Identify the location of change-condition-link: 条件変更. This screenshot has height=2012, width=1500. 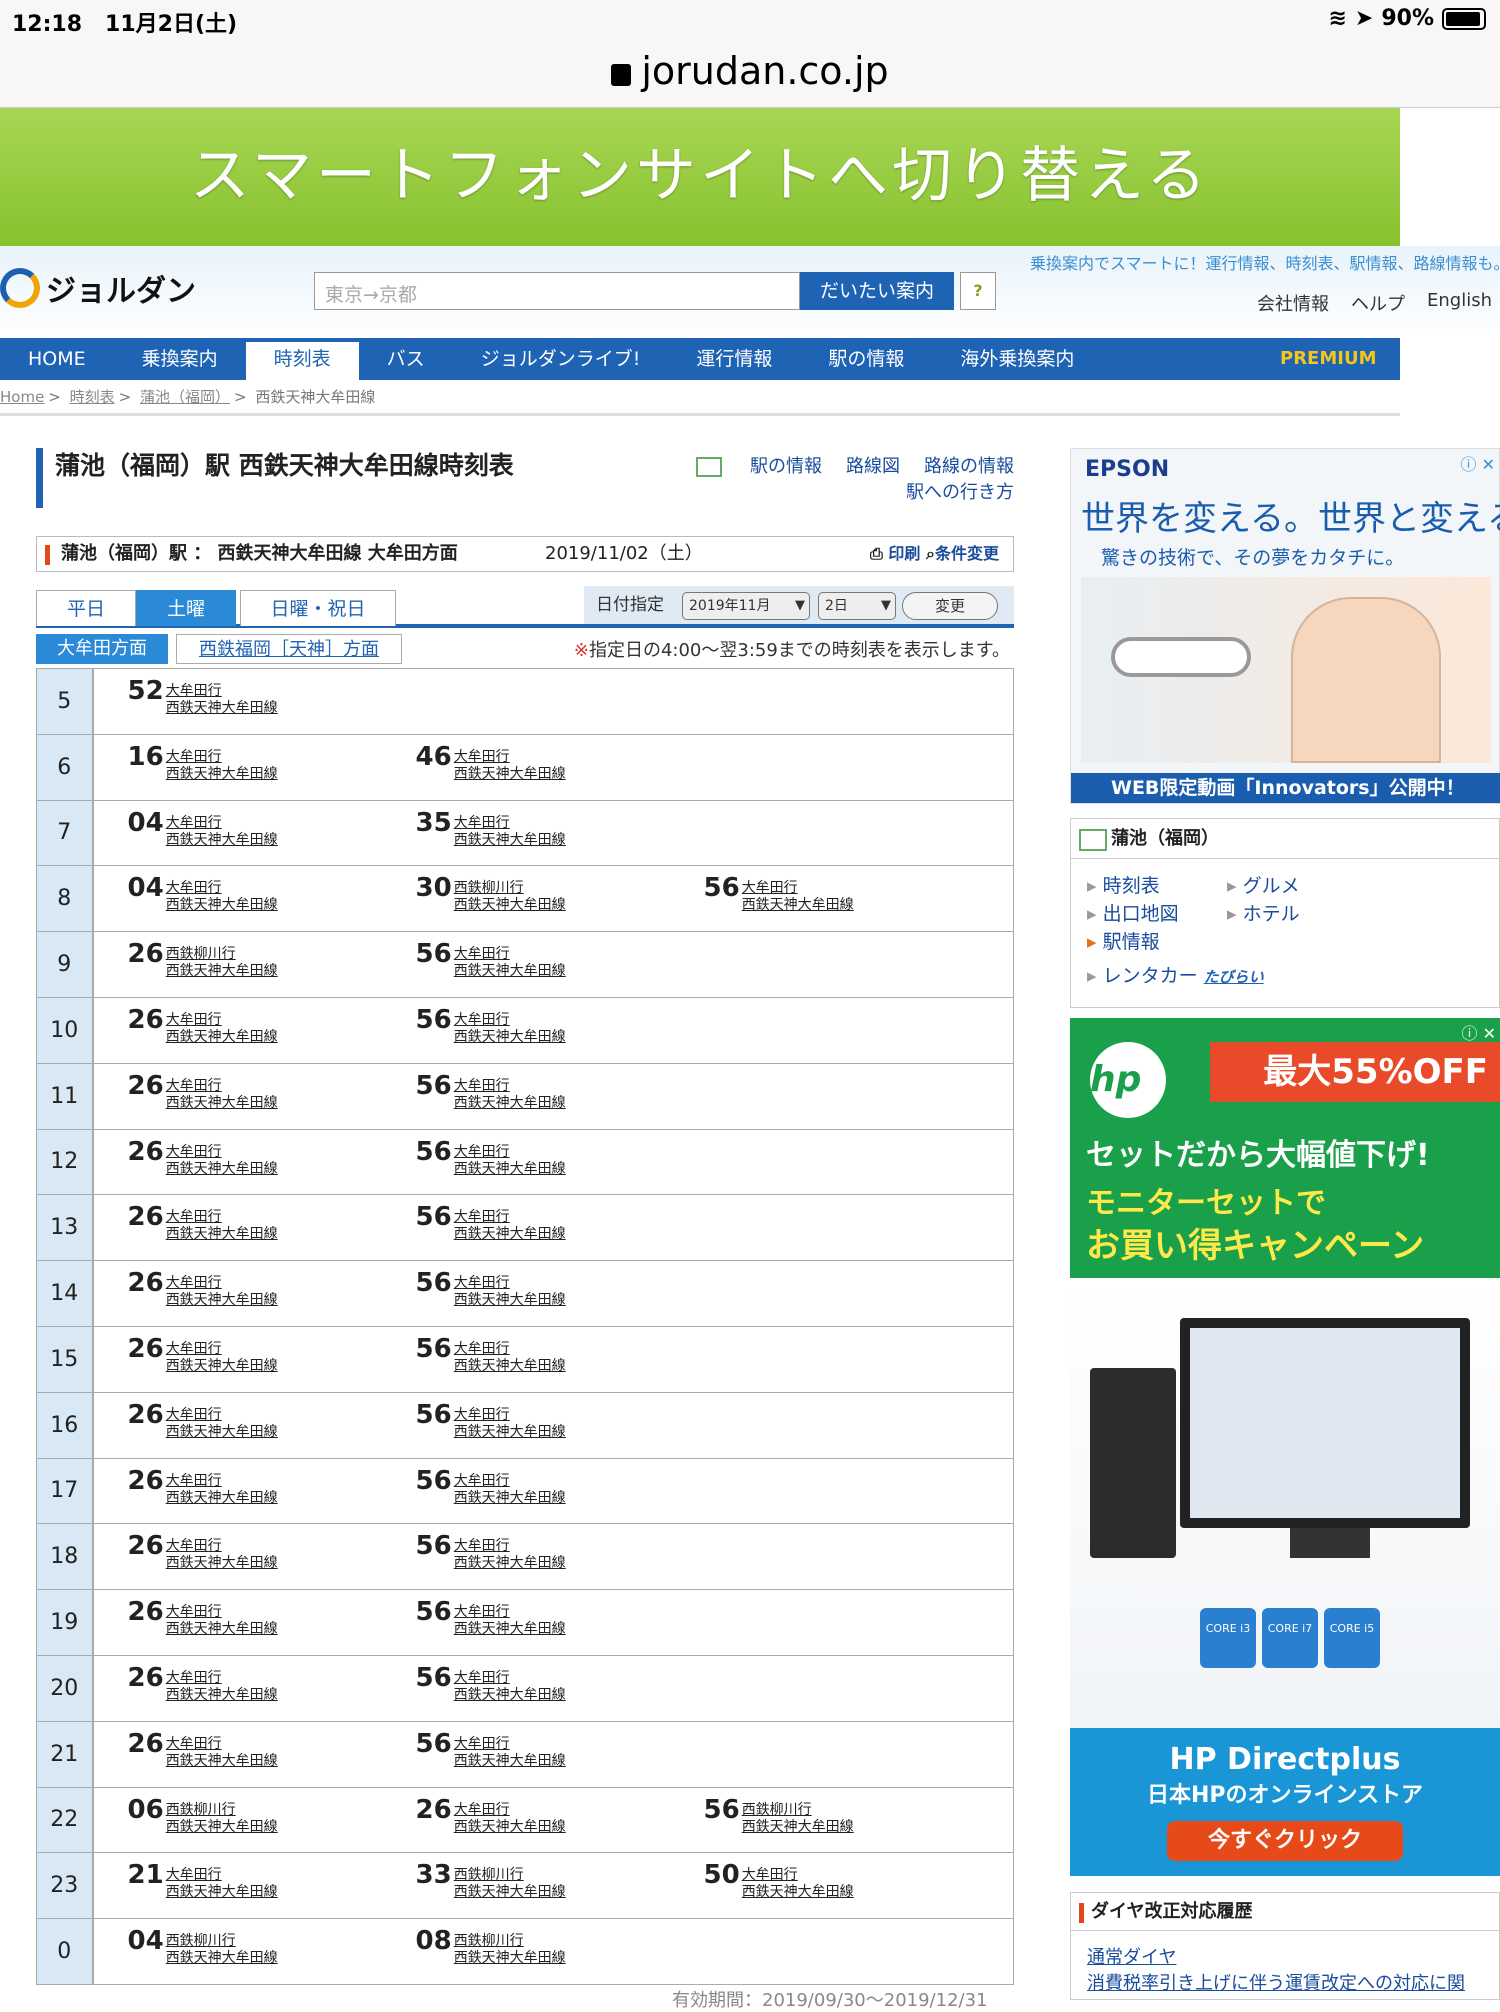
(967, 553).